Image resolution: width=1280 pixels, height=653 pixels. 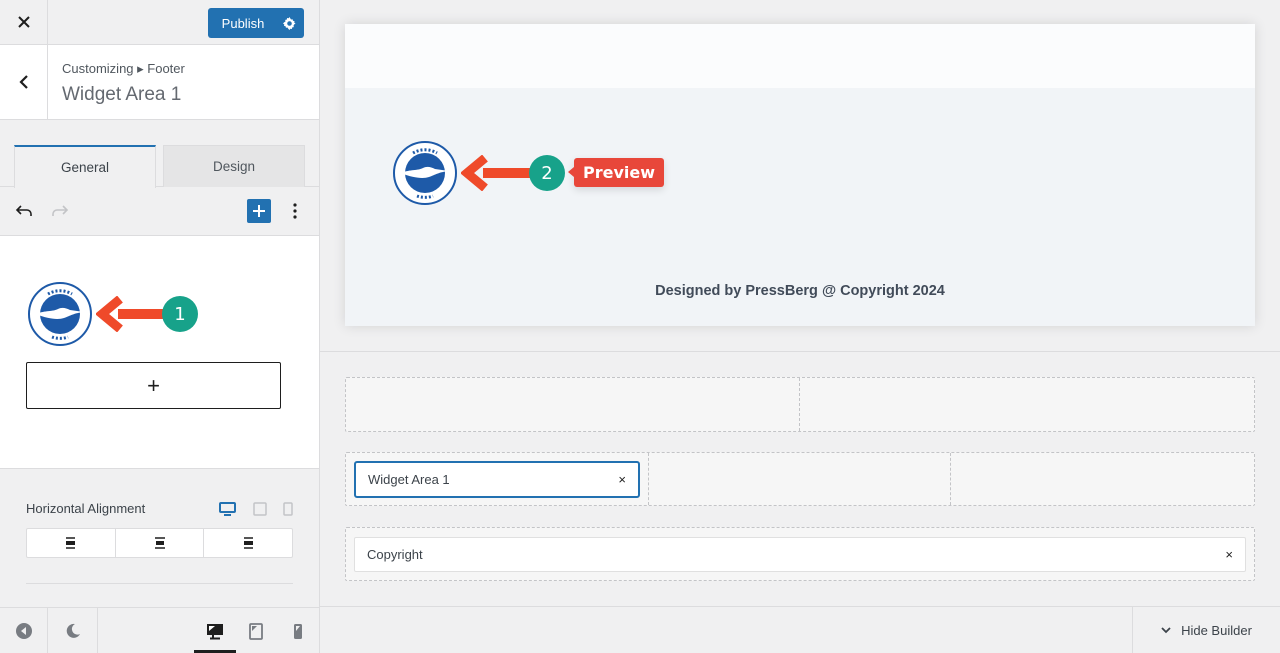 What do you see at coordinates (395, 554) in the screenshot?
I see `copyright-item-label: Copyright` at bounding box center [395, 554].